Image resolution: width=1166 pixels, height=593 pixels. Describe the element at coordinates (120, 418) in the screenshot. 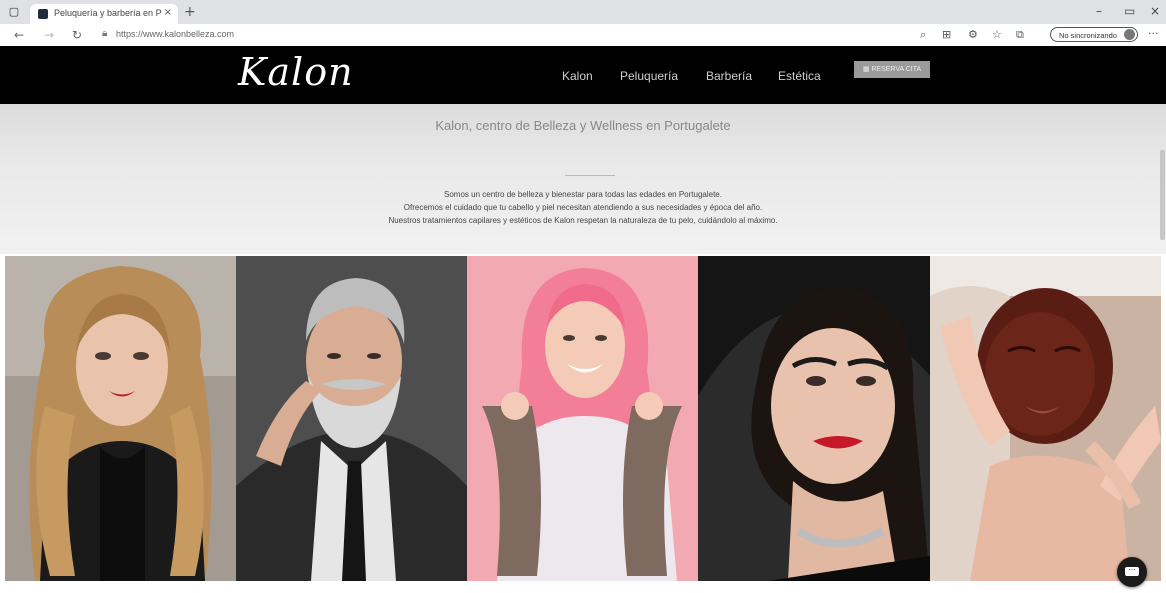

I see `gallery-photo-hair-woman` at that location.